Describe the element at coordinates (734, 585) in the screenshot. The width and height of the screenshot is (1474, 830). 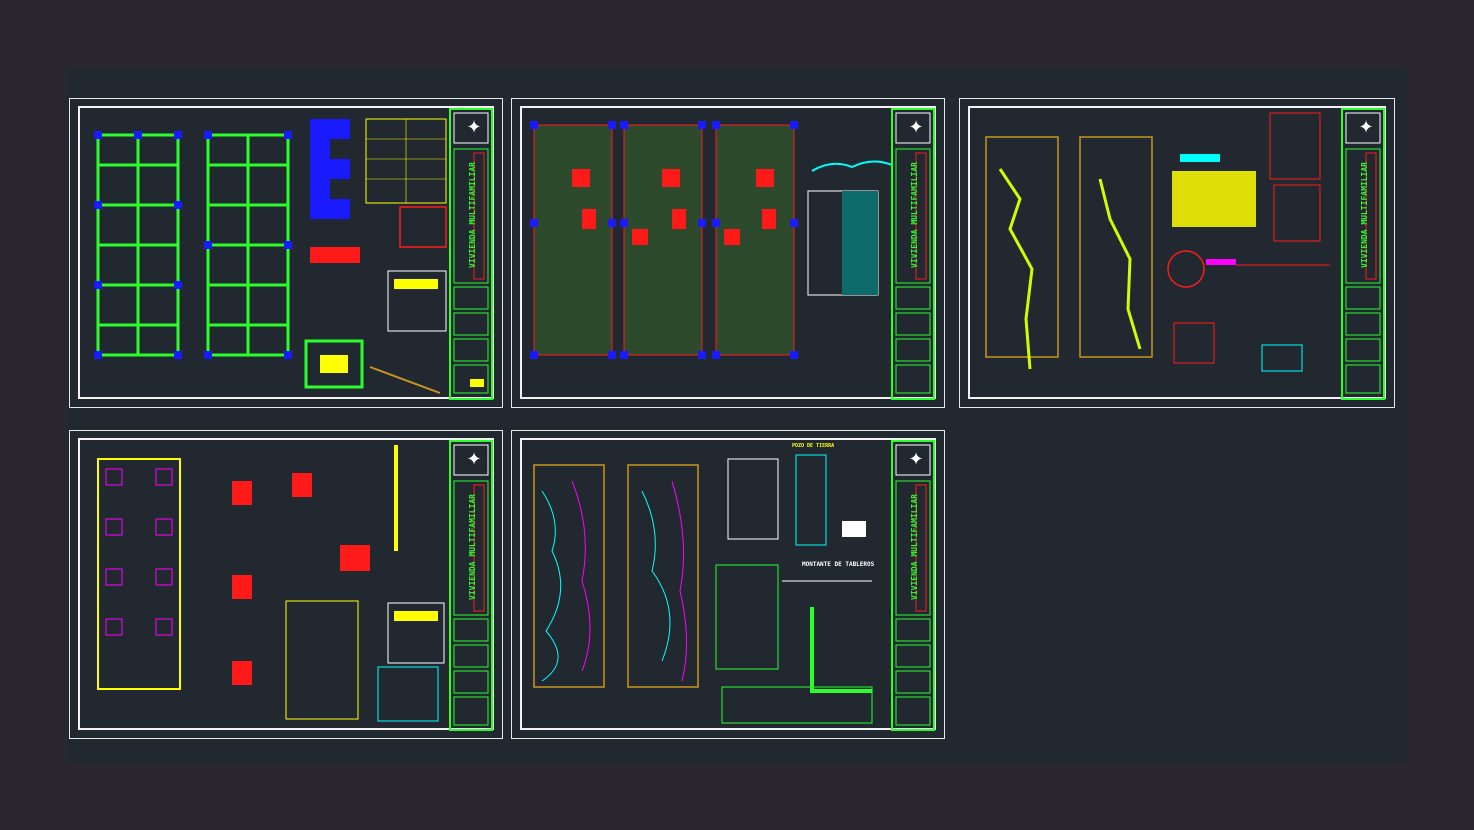
I see `sheet-5-drawing` at that location.